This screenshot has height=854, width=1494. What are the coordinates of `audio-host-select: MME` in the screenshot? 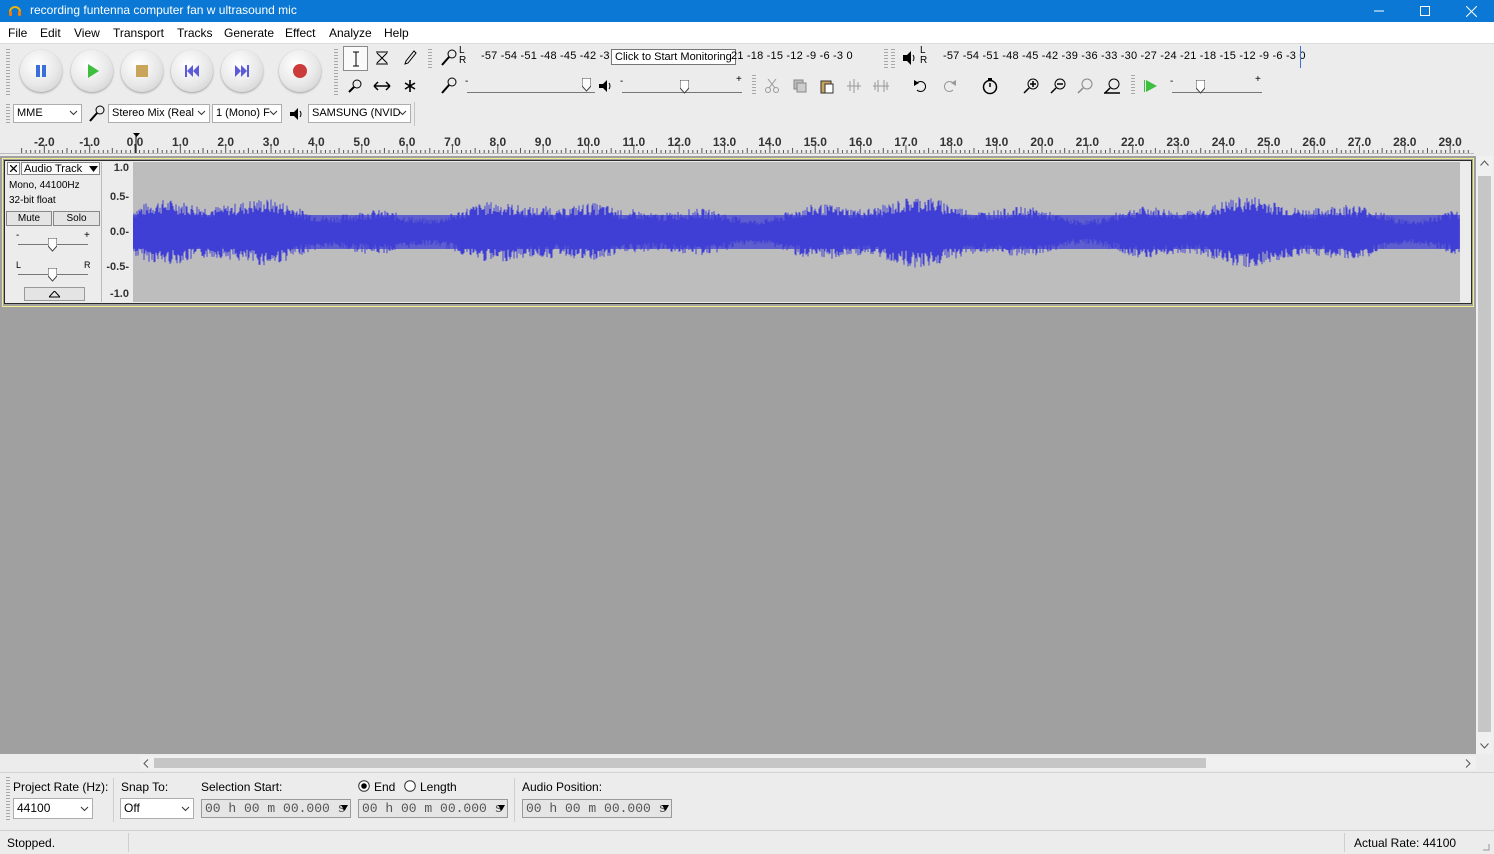 It's located at (47, 113).